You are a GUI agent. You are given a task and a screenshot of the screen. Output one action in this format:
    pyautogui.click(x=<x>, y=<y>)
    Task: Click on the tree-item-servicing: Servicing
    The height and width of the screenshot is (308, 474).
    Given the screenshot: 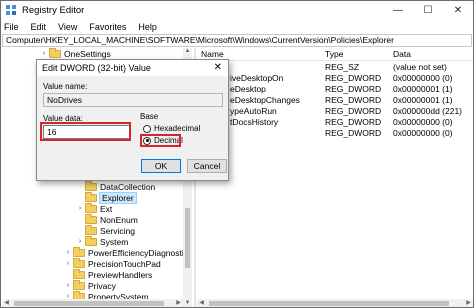 What is the action you would take?
    pyautogui.click(x=105, y=230)
    